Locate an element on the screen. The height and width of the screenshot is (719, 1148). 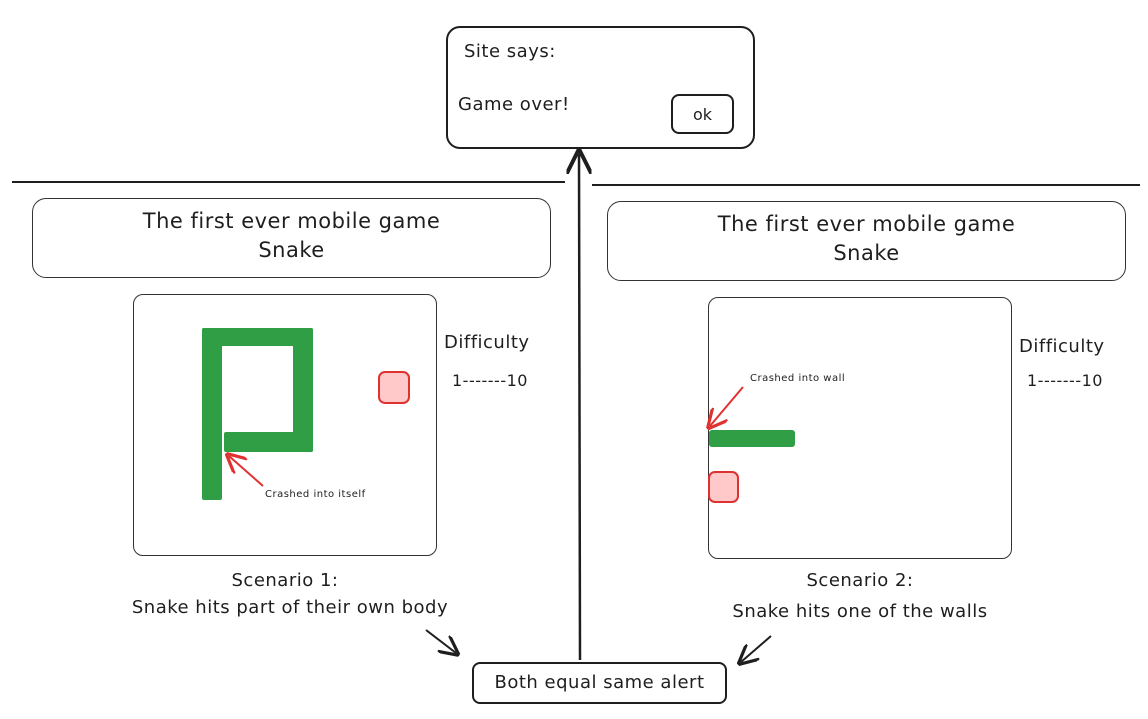
arrow-scenario-1-to-result is located at coordinates (440, 641).